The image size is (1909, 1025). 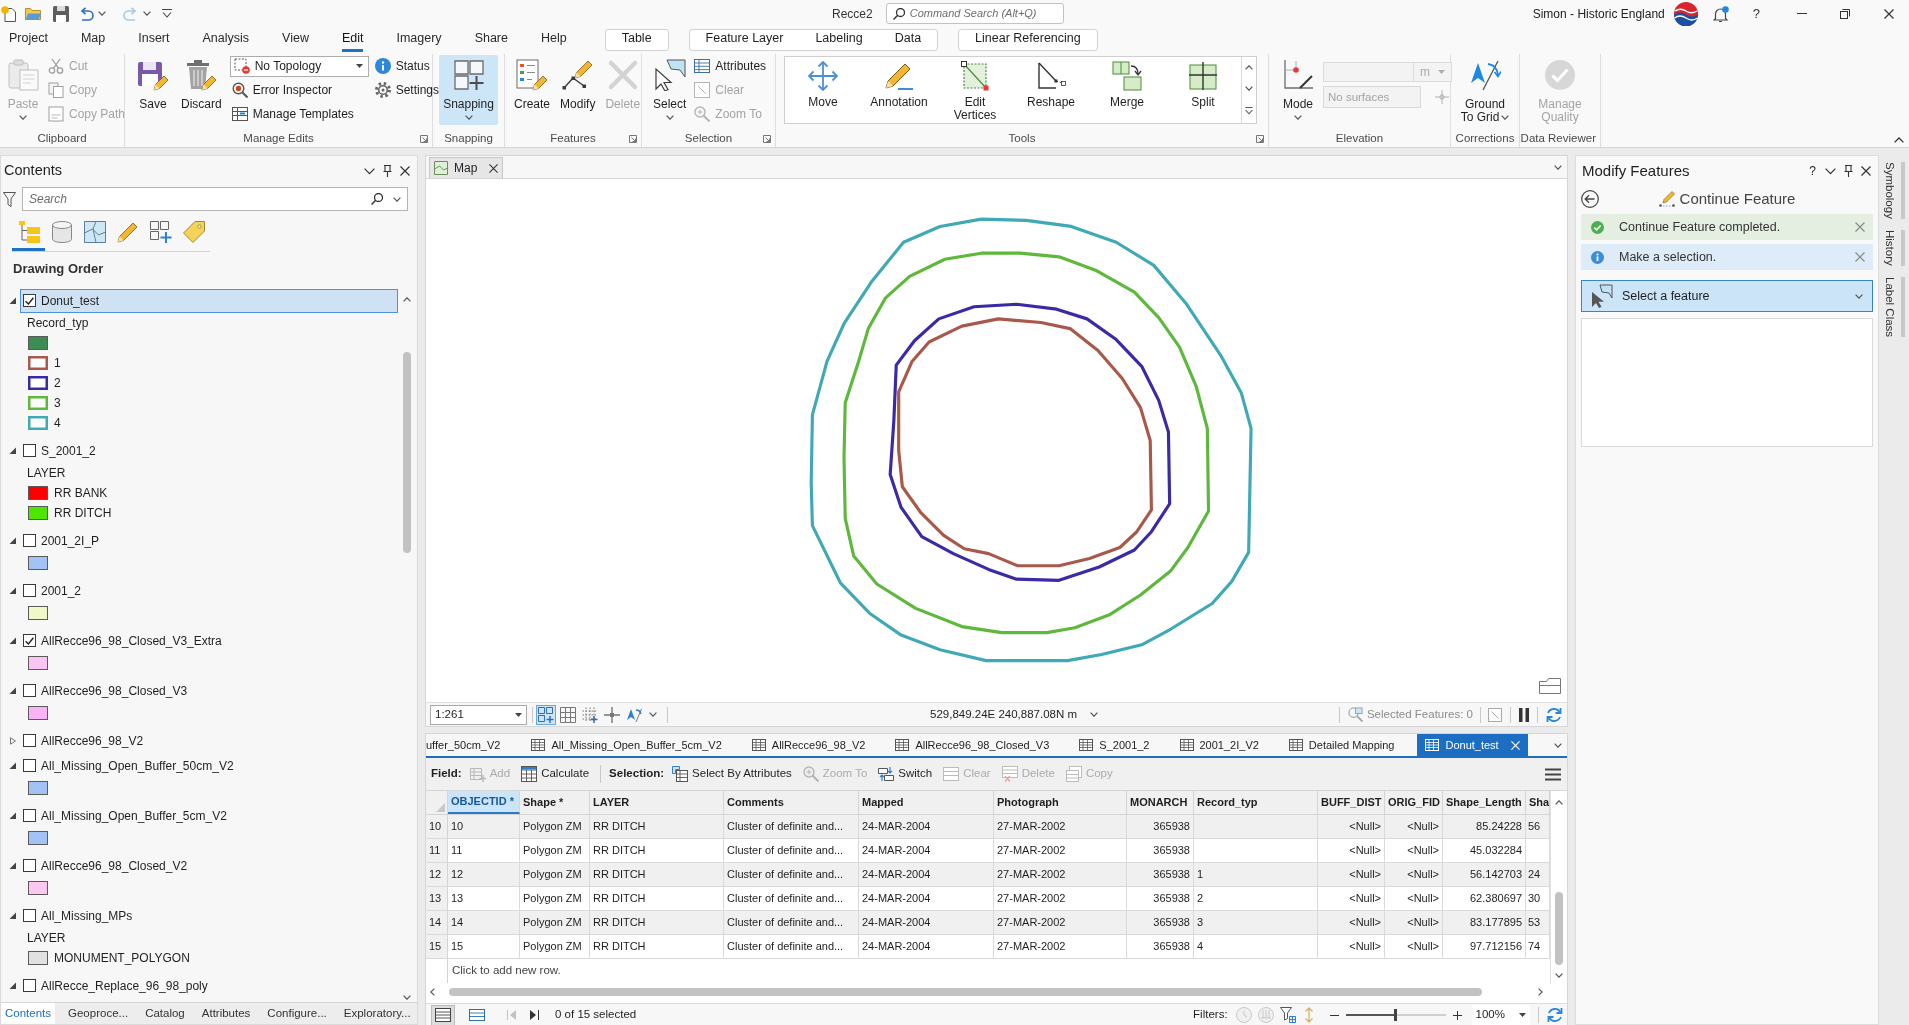 I want to click on attribute-view-tab: AllRecce96_98_Closed_V3, so click(x=972, y=745).